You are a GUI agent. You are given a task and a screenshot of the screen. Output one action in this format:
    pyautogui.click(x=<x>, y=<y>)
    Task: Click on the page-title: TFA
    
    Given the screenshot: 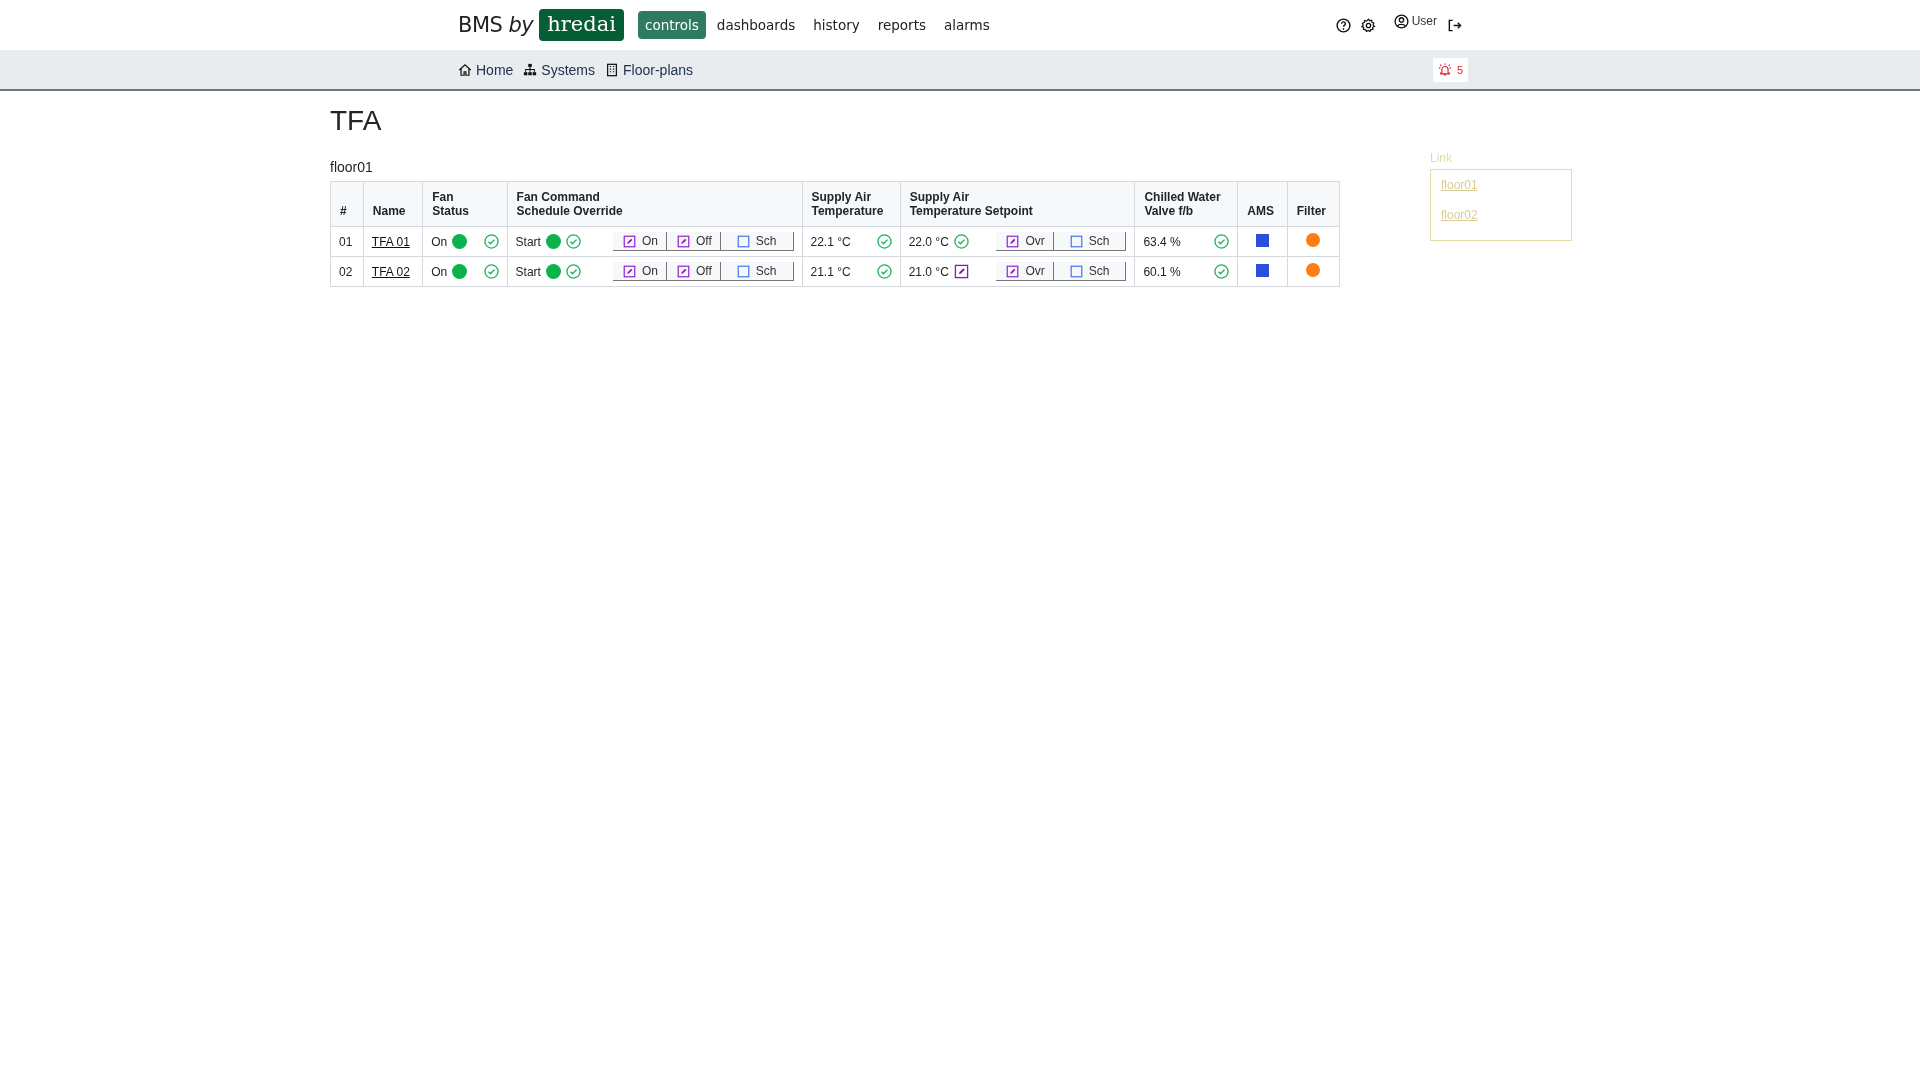 What is the action you would take?
    pyautogui.click(x=356, y=121)
    